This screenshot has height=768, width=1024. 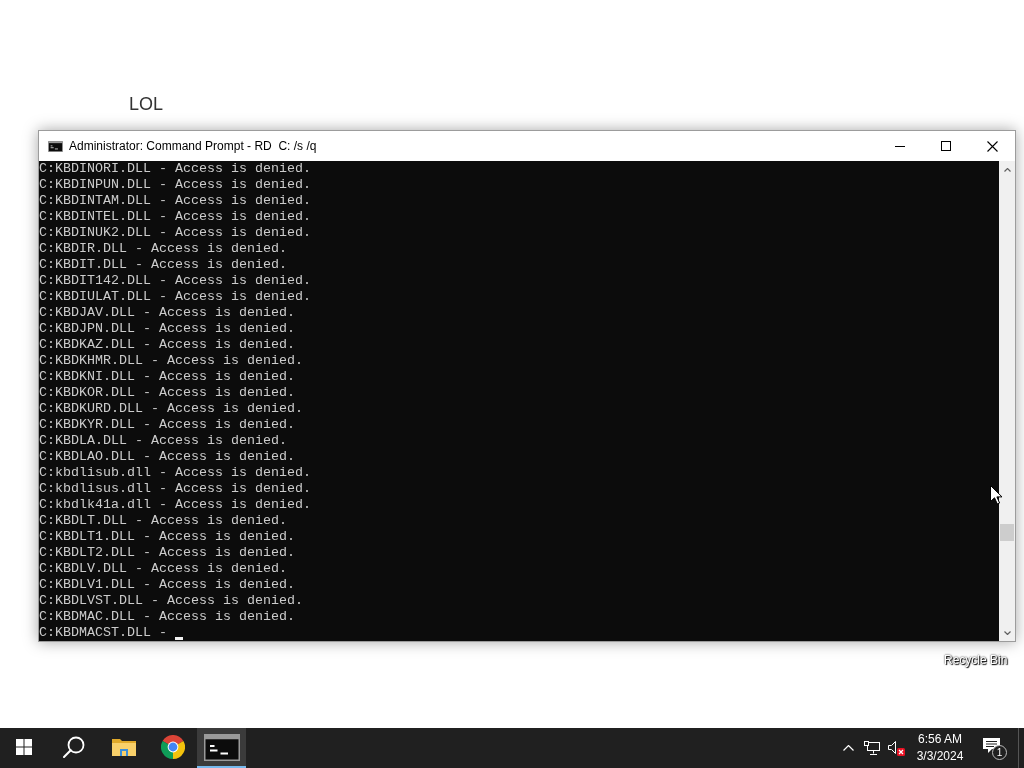 I want to click on console-line: C:KBDLV.DLL - Access is denied., so click(x=163, y=569).